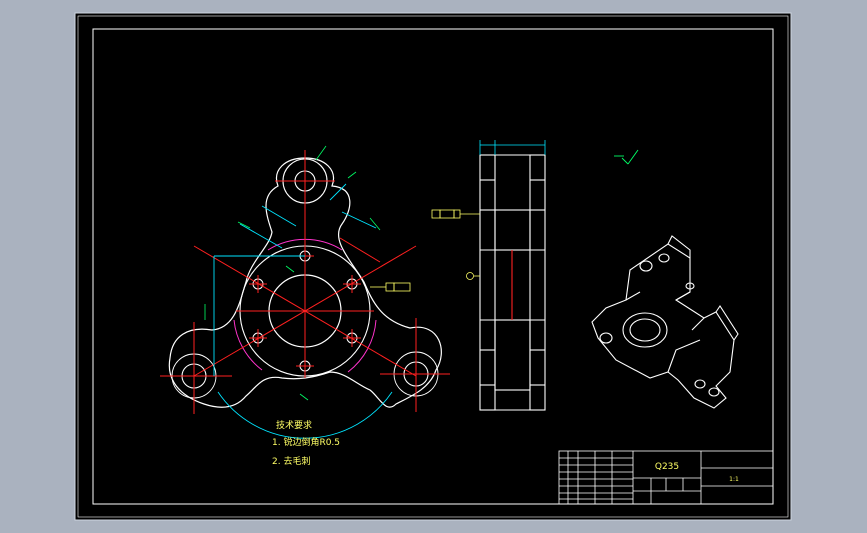  I want to click on tech-requirement-2: 2. 去毛刺, so click(291, 461).